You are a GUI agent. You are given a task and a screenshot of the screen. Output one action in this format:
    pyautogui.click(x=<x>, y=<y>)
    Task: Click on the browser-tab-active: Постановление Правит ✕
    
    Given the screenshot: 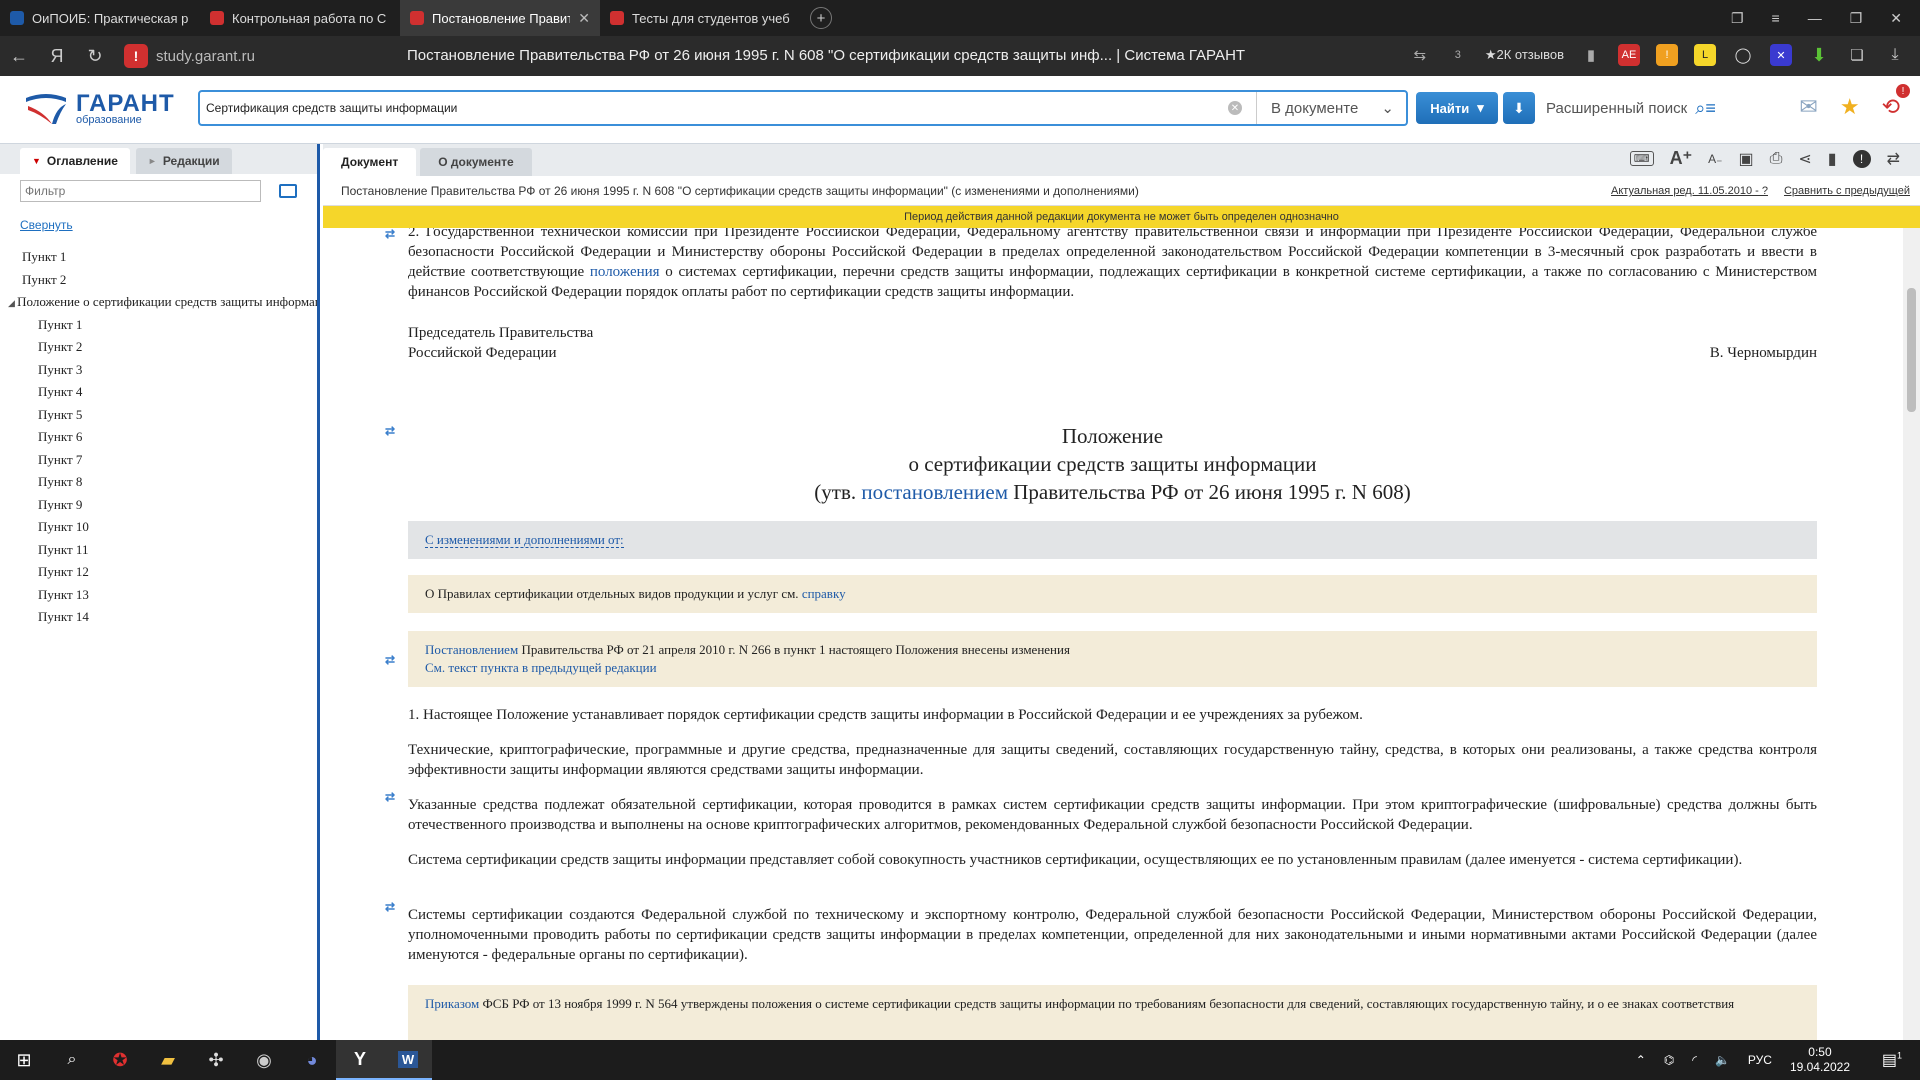 What is the action you would take?
    pyautogui.click(x=500, y=18)
    